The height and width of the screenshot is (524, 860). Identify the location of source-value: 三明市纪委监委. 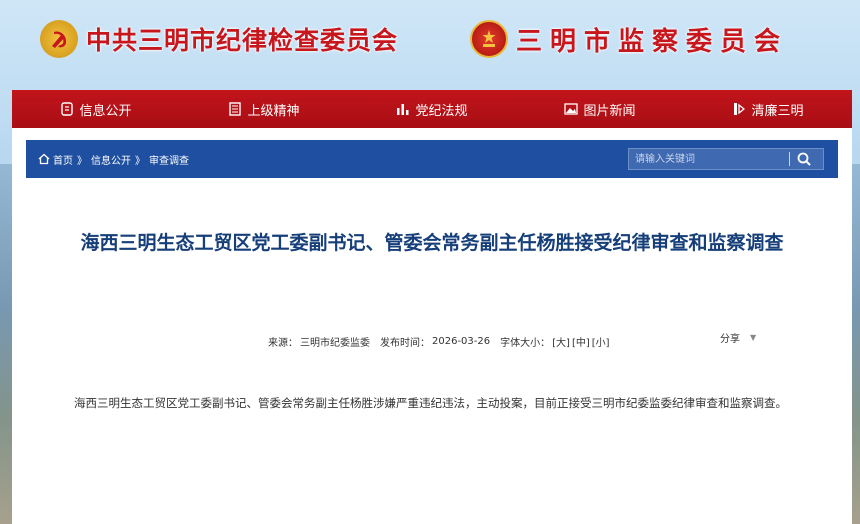
(335, 343).